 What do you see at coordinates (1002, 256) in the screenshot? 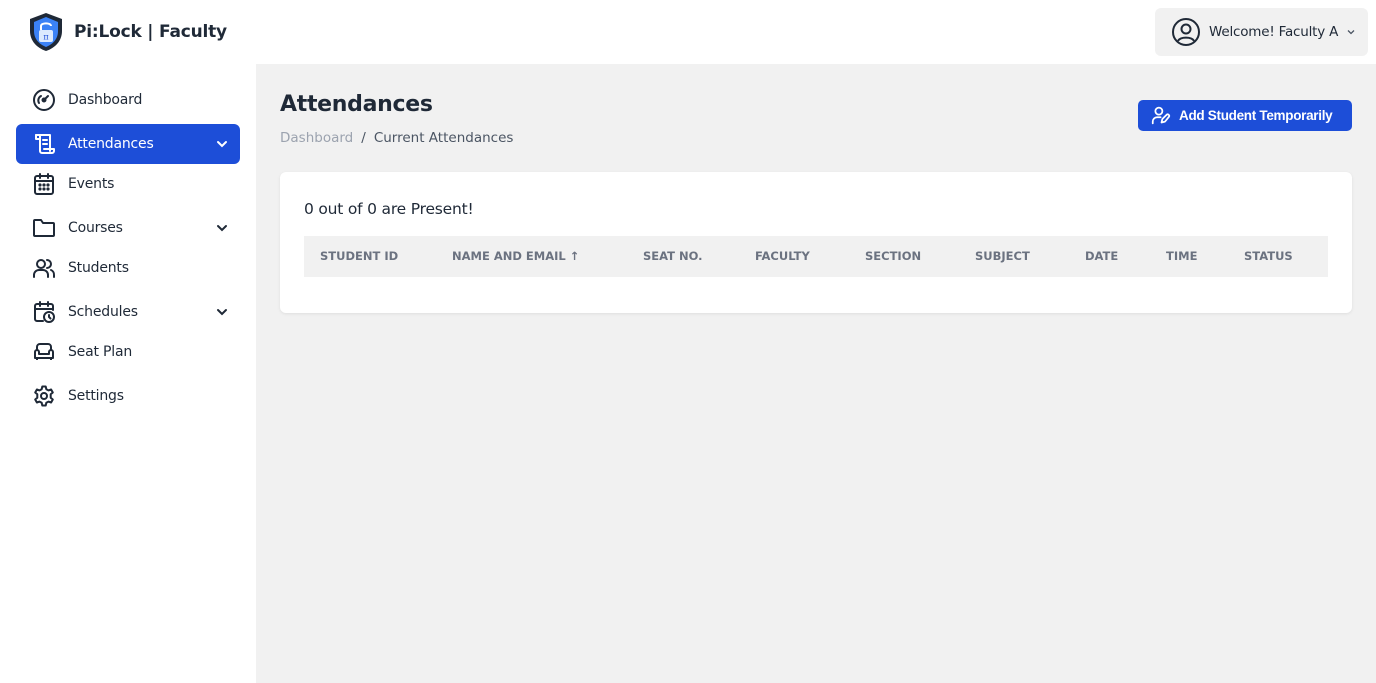
I see `column-header-subject: SUBJECT` at bounding box center [1002, 256].